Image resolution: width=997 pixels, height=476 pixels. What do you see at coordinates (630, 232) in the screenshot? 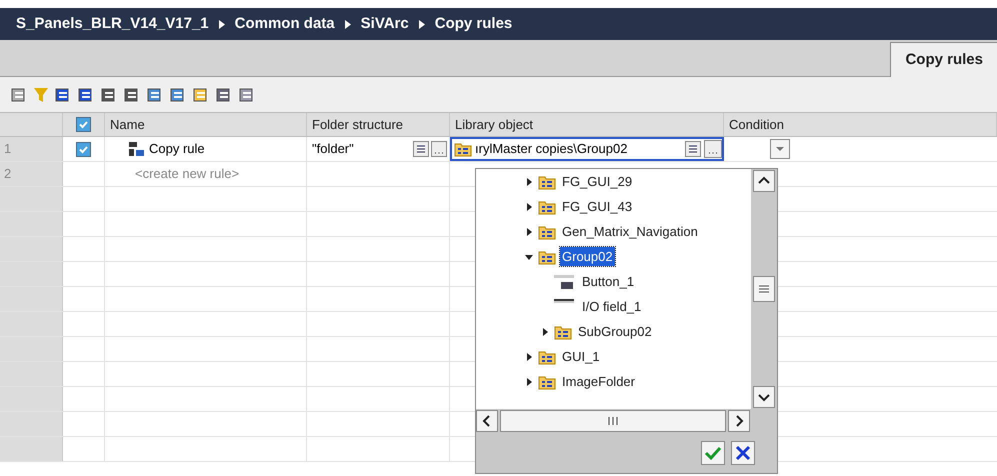
I see `tree-item: Gen_Matrix_Navigation` at bounding box center [630, 232].